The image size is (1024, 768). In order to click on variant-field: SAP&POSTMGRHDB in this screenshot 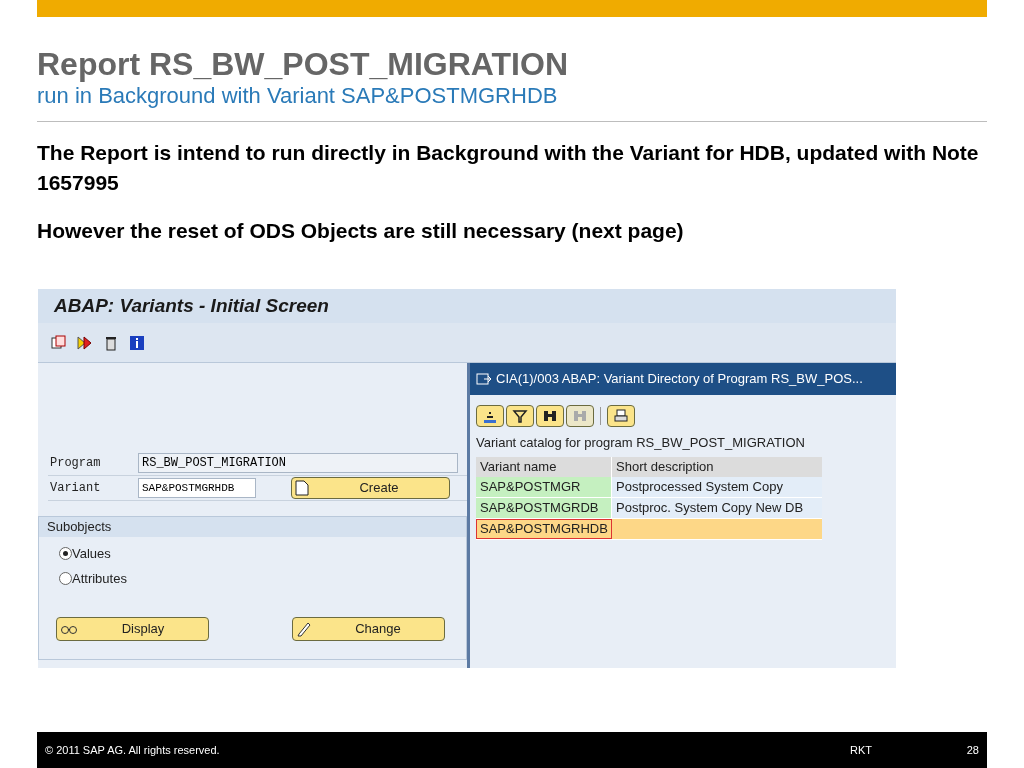, I will do `click(197, 488)`.